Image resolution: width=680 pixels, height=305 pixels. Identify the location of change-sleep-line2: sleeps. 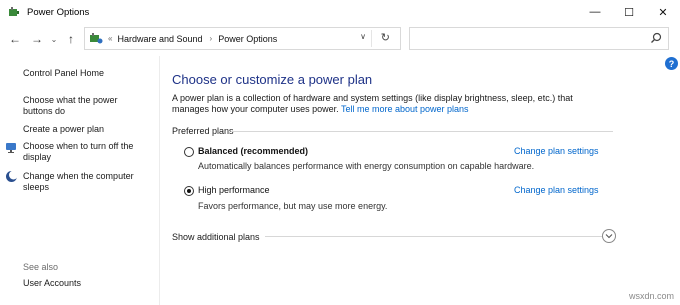
(36, 187).